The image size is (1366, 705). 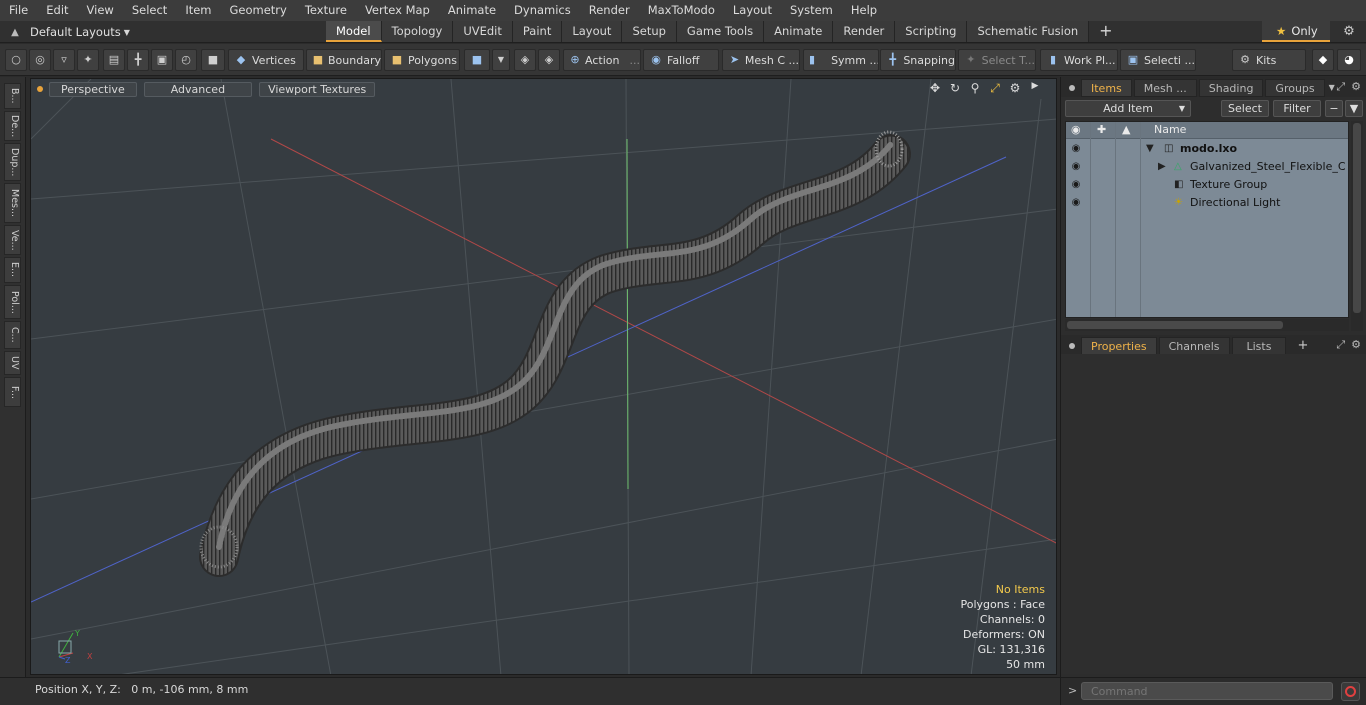 I want to click on advanced-button: Advanced, so click(x=198, y=89).